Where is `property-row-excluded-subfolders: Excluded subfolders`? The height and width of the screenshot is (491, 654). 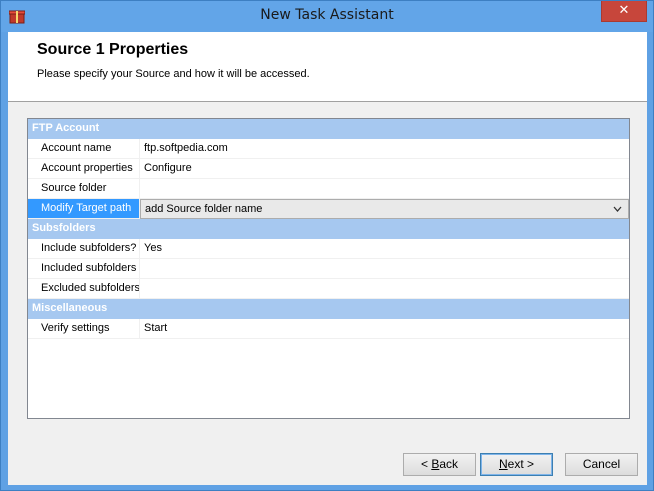
property-row-excluded-subfolders: Excluded subfolders is located at coordinates (328, 289).